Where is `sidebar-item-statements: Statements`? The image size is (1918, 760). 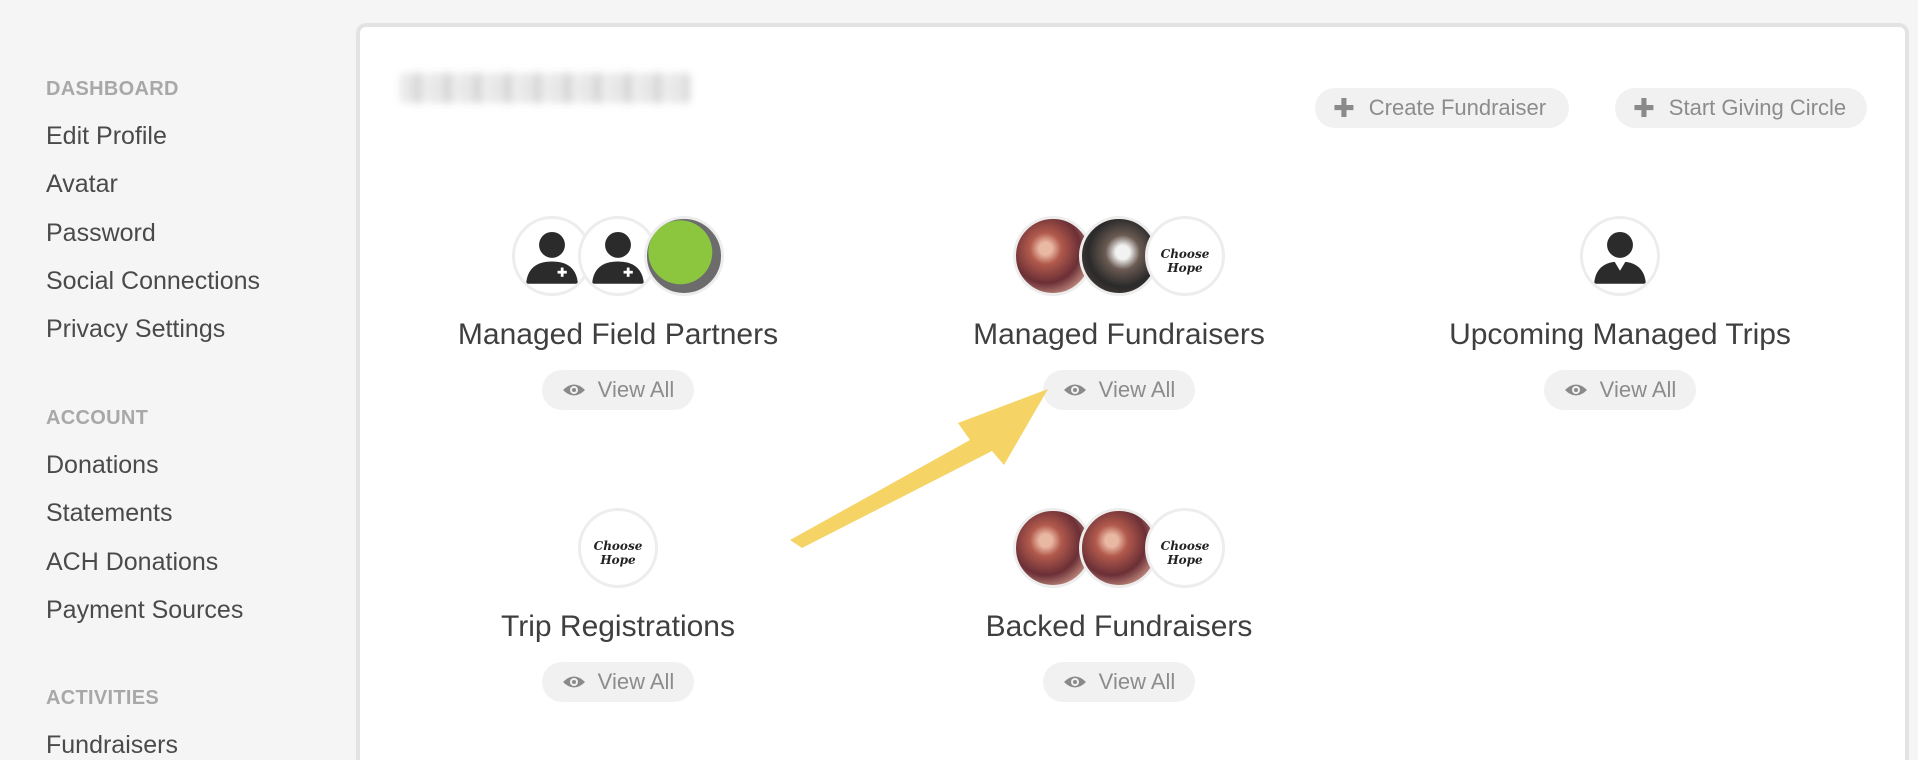 sidebar-item-statements: Statements is located at coordinates (109, 513).